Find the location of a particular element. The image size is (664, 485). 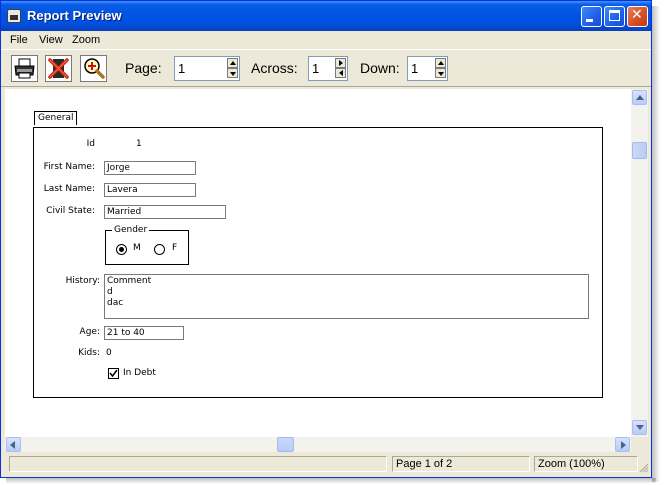

page-spinner: 1 is located at coordinates (207, 68).